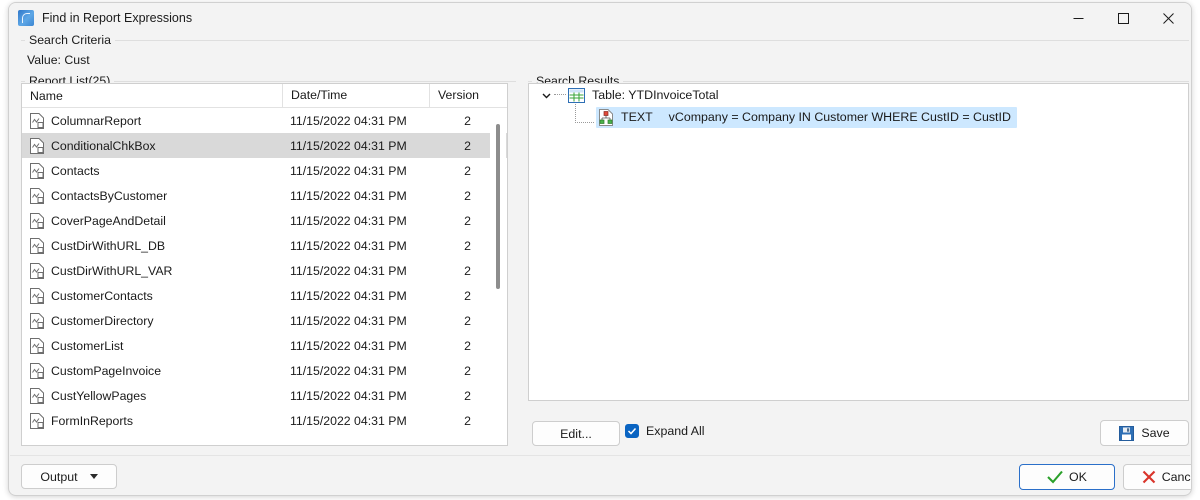 The width and height of the screenshot is (1200, 500). I want to click on row-name-cell: CoverPageAndDetail, so click(152, 220).